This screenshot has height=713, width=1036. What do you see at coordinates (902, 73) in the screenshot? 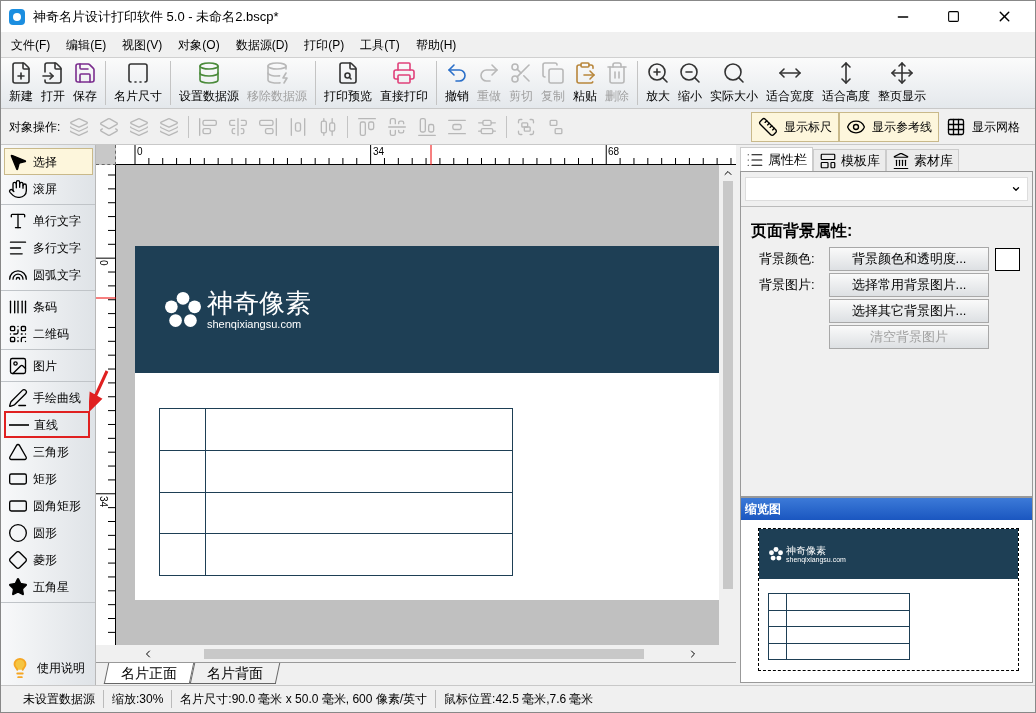
I see `fit-page-icon` at bounding box center [902, 73].